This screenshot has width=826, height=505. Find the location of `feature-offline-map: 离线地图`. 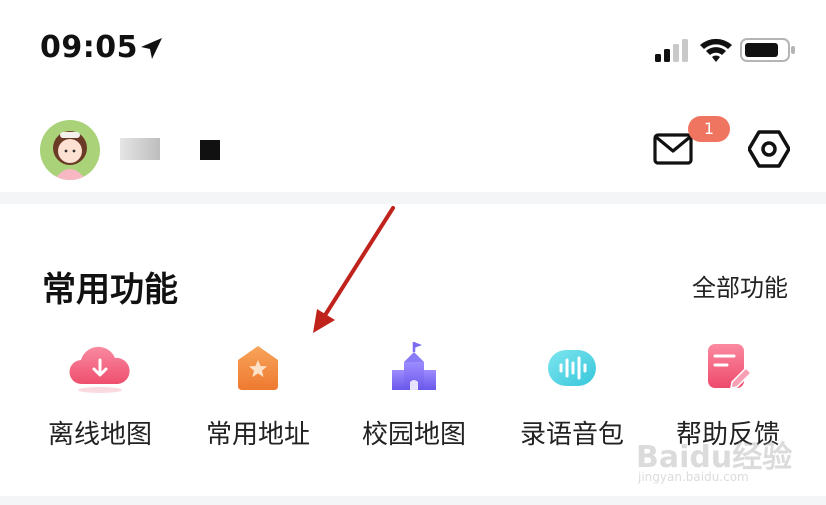

feature-offline-map: 离线地图 is located at coordinates (100, 395).